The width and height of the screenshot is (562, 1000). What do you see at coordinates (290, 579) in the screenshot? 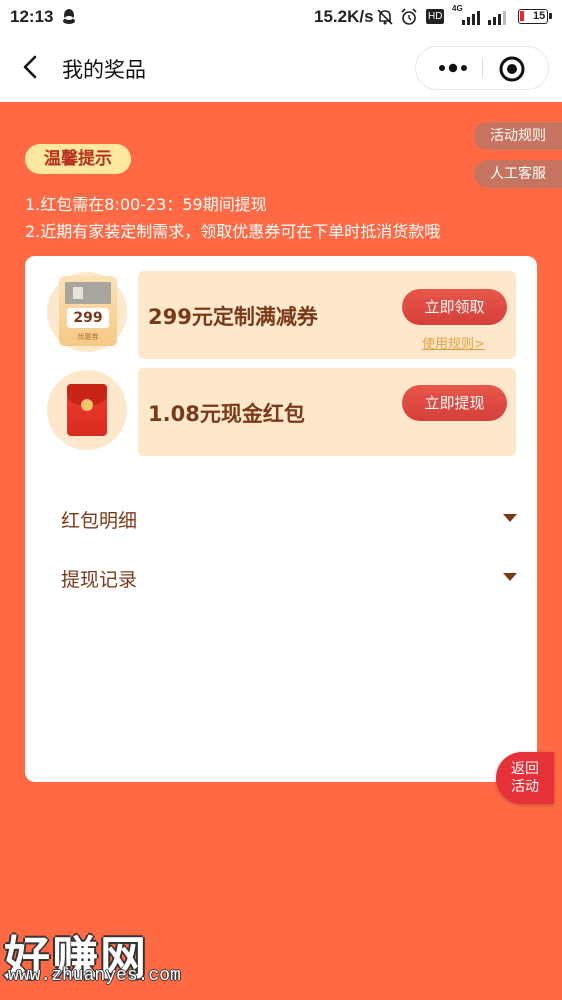
I see `withdraw-record-row: 提现记录` at bounding box center [290, 579].